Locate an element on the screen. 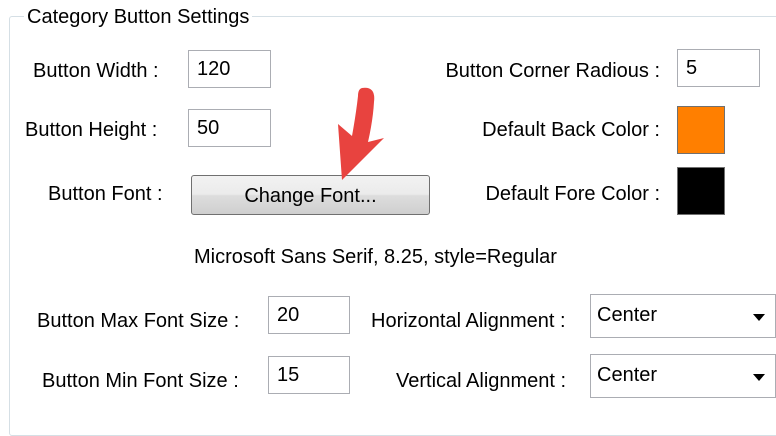  vertical-alignment-label: Vertical Alignment : is located at coordinates (481, 381).